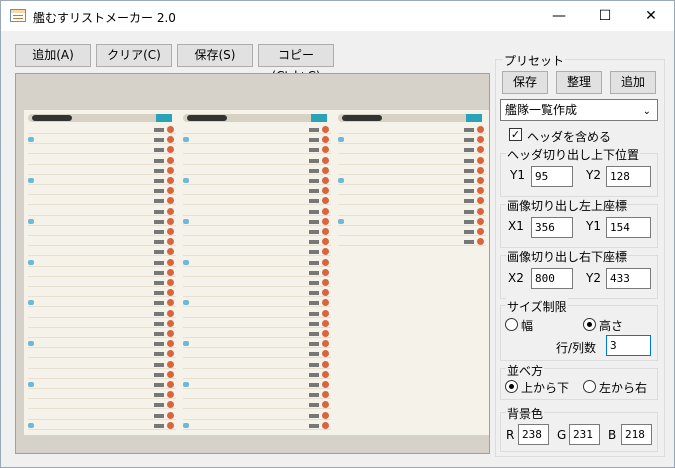 This screenshot has height=468, width=675. Describe the element at coordinates (611, 326) in the screenshot. I see `height-label: 高さ` at that location.